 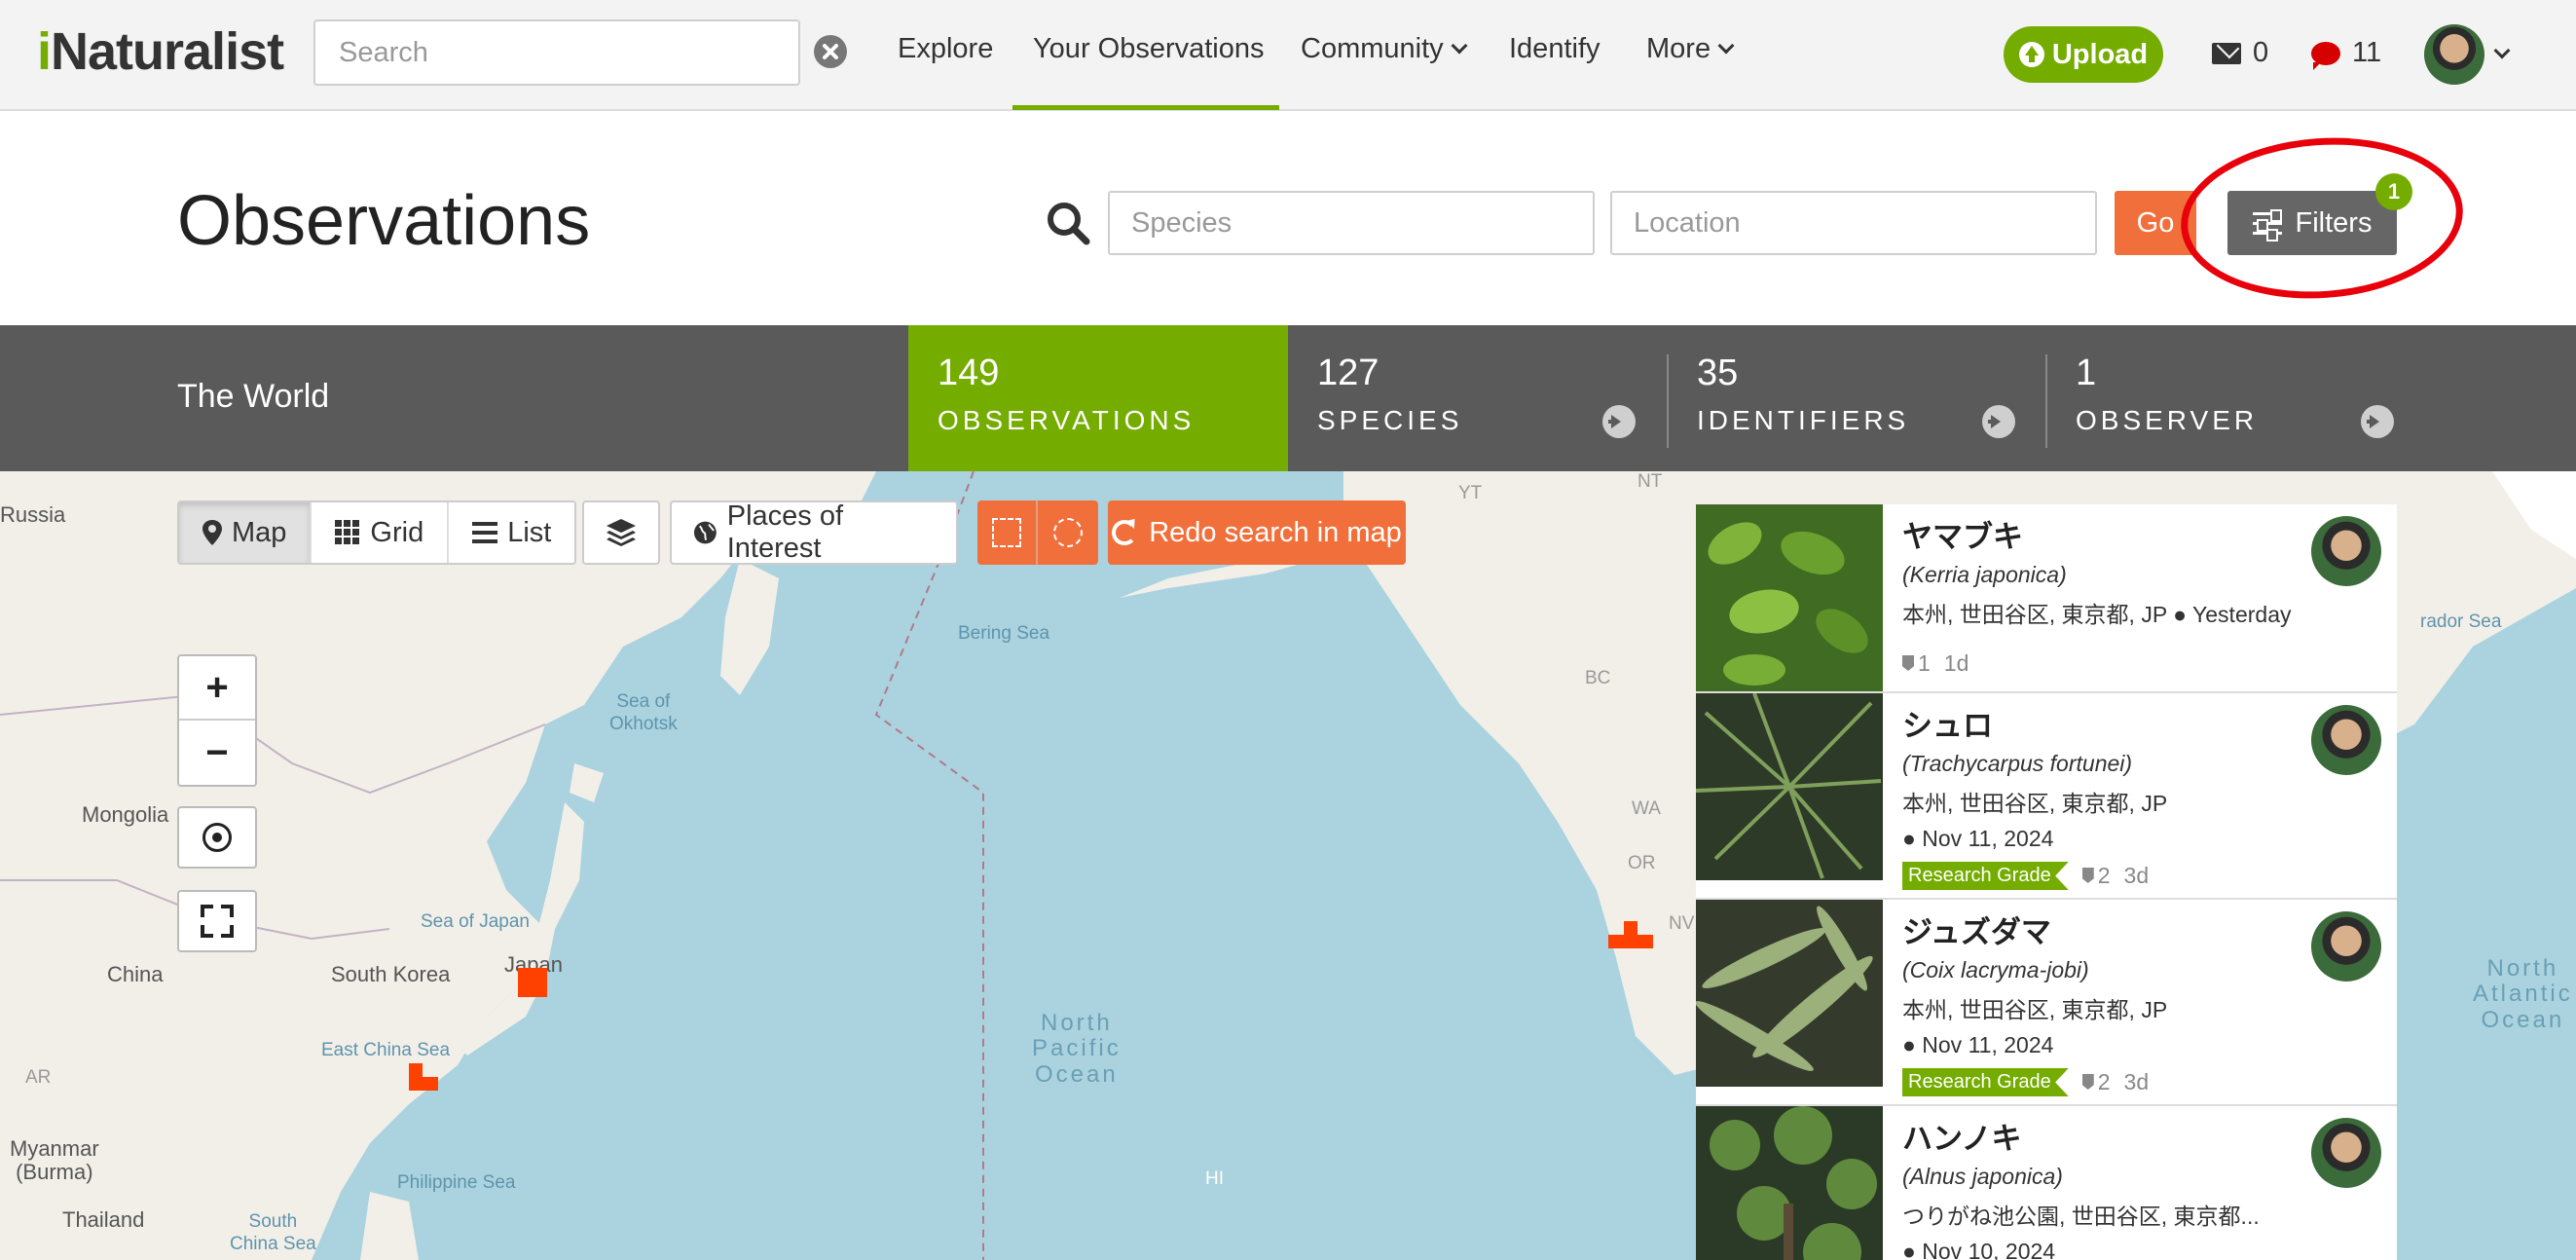 I want to click on observation-age: 3d, so click(x=2136, y=1081).